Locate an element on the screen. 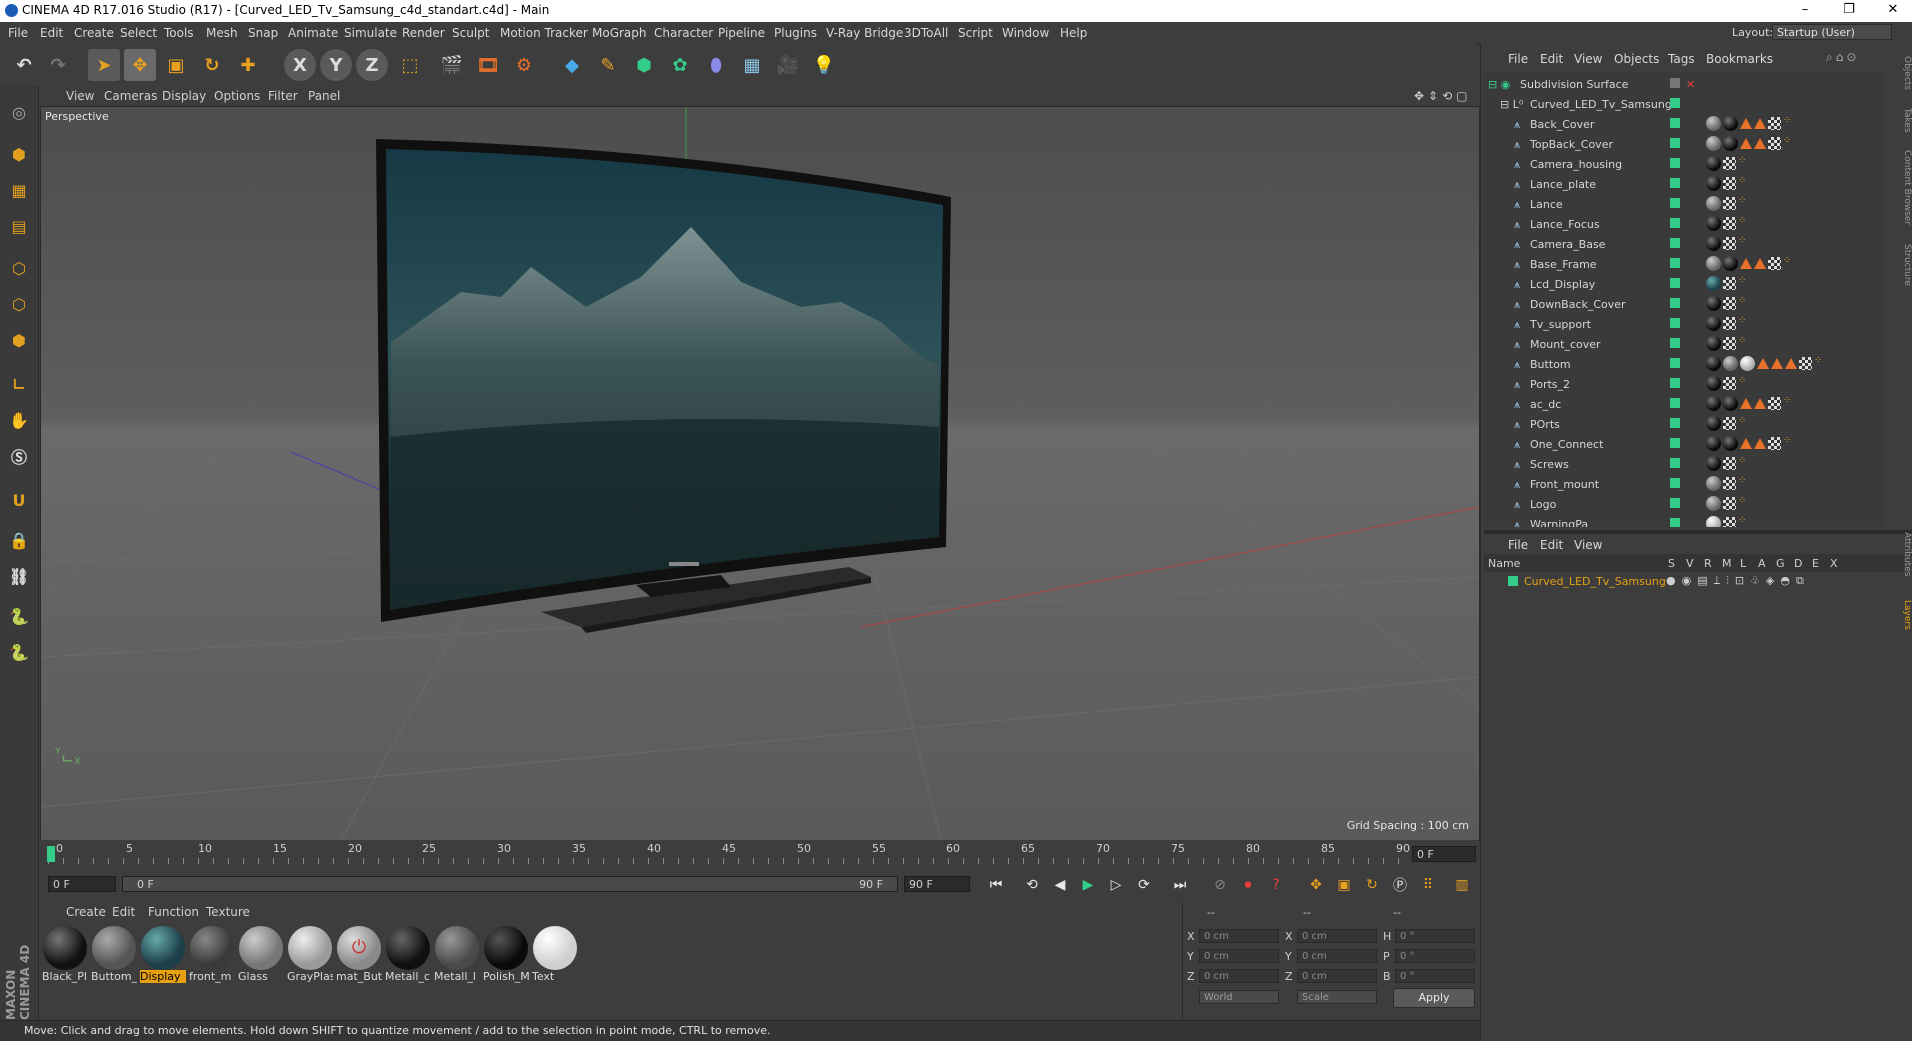 This screenshot has height=1041, width=1912. material-swatch: Metall_l is located at coordinates (457, 956).